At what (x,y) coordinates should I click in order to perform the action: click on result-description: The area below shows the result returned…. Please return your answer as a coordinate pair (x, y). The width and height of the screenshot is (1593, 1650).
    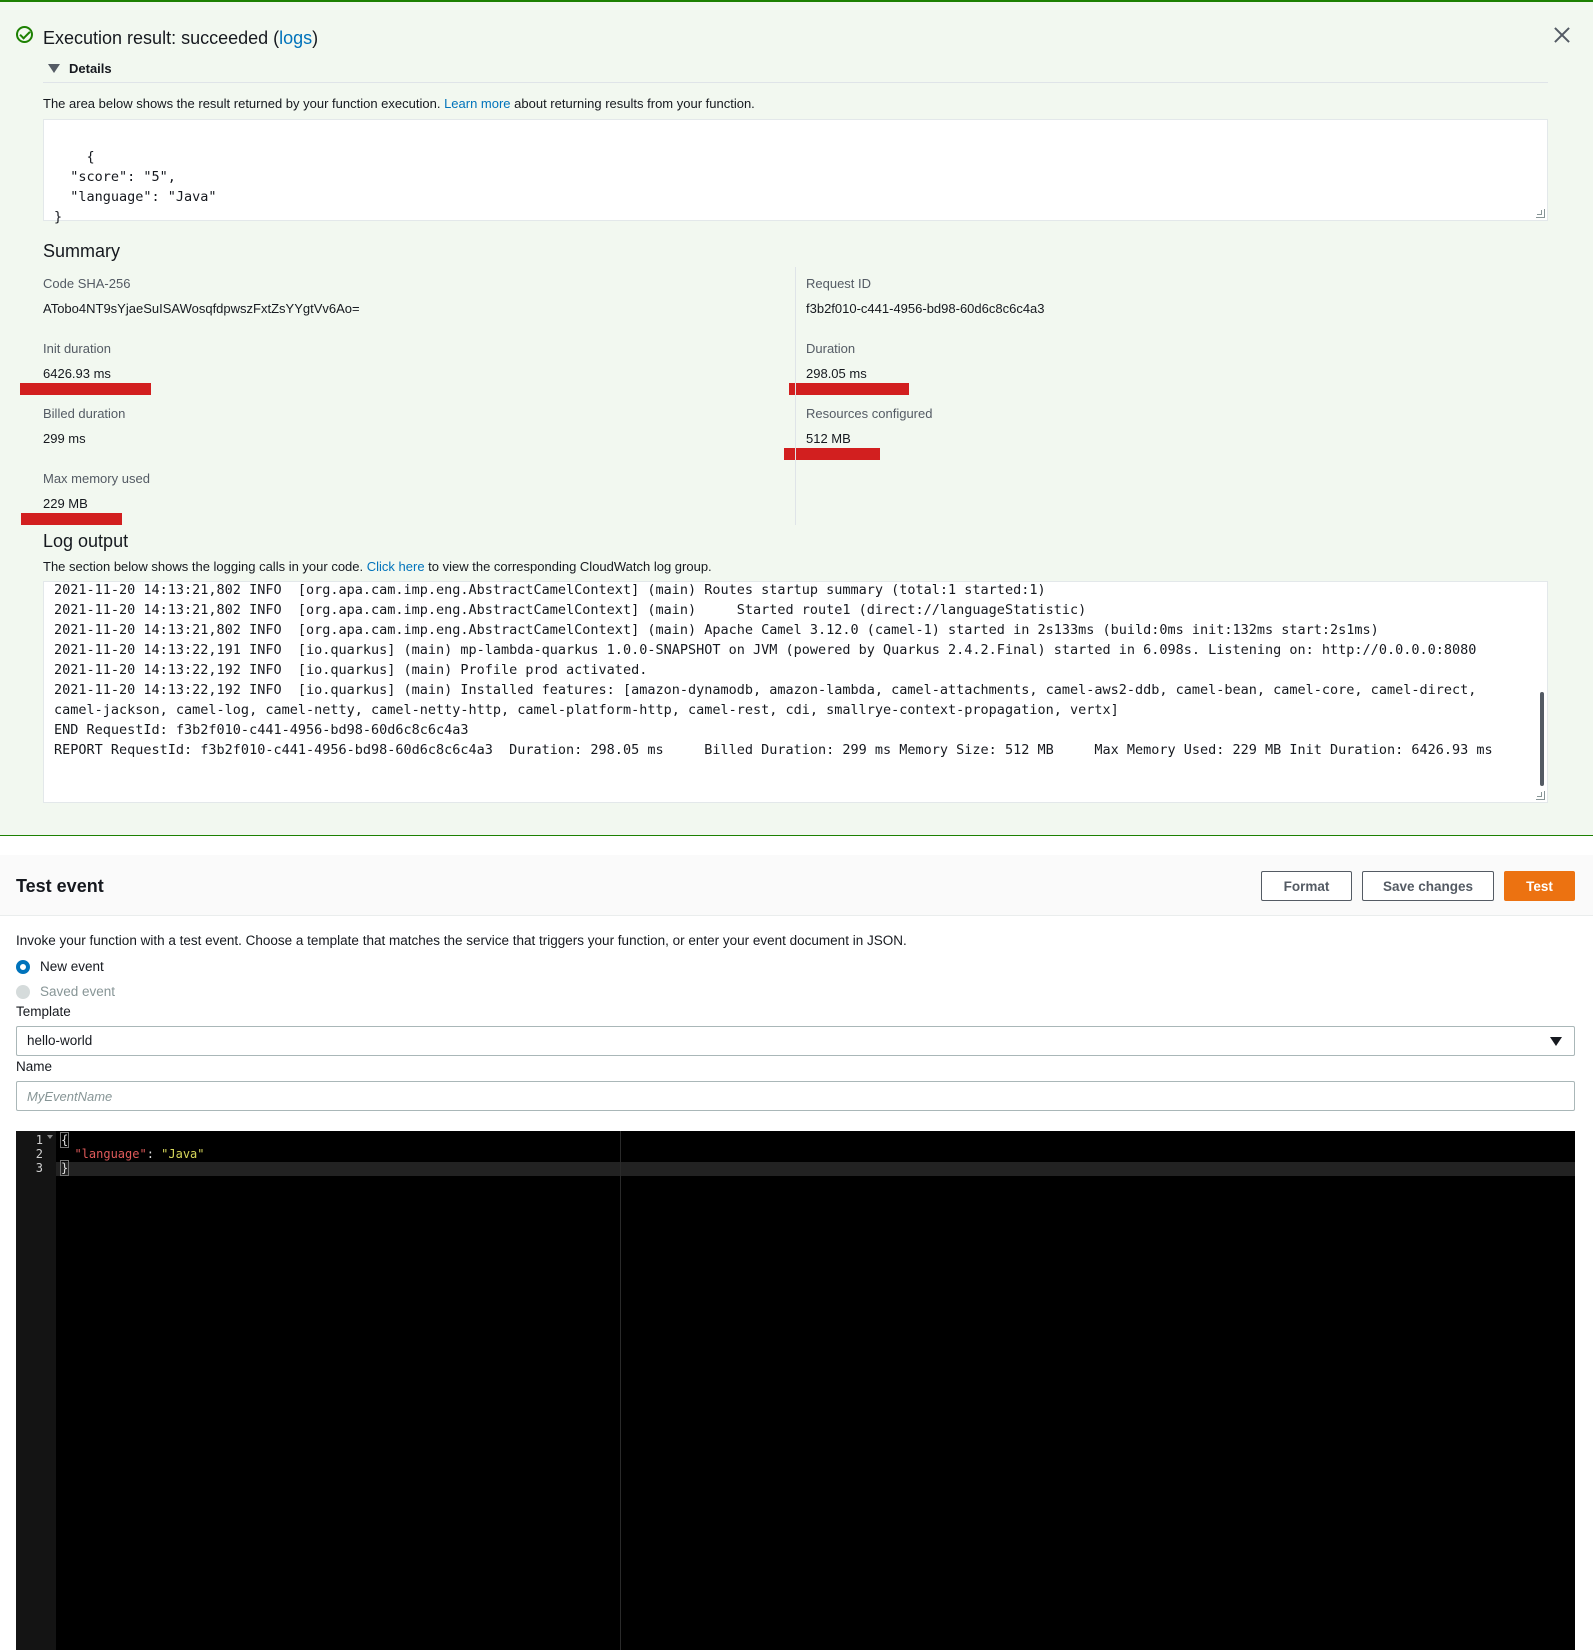
    Looking at the image, I should click on (399, 103).